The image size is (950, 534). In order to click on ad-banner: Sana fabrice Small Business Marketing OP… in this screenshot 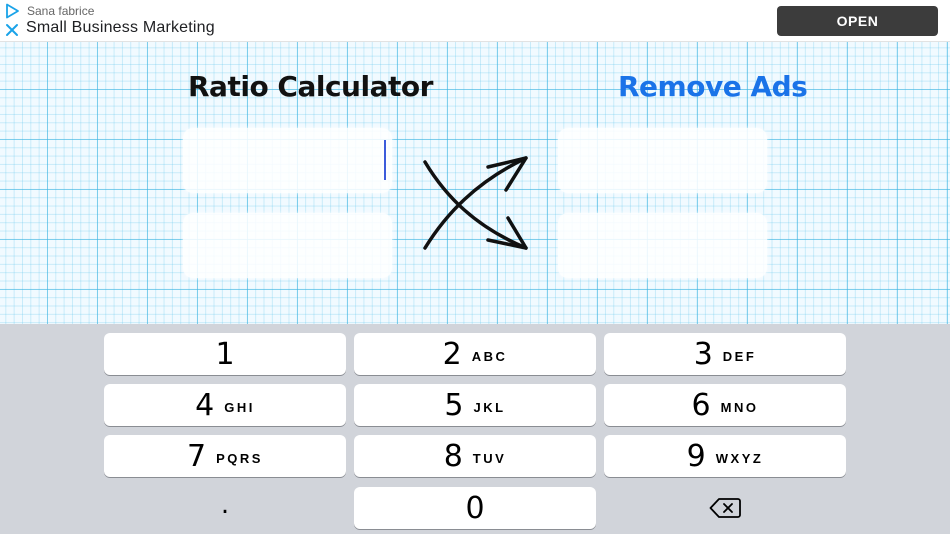, I will do `click(475, 21)`.